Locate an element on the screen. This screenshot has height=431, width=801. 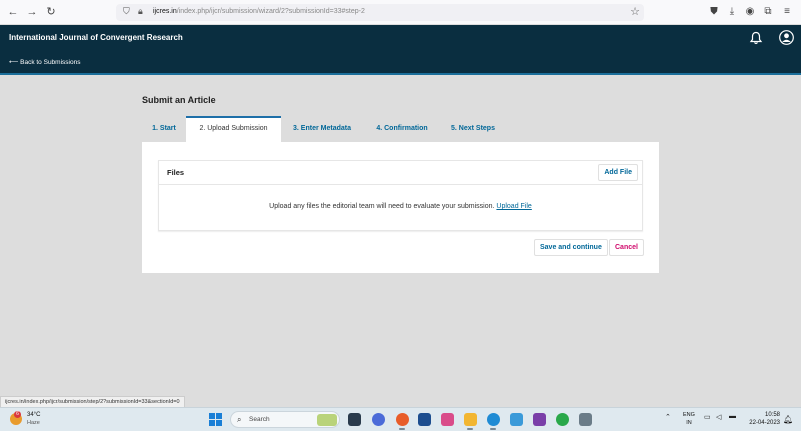
network-icon: ▭ is located at coordinates (707, 417).